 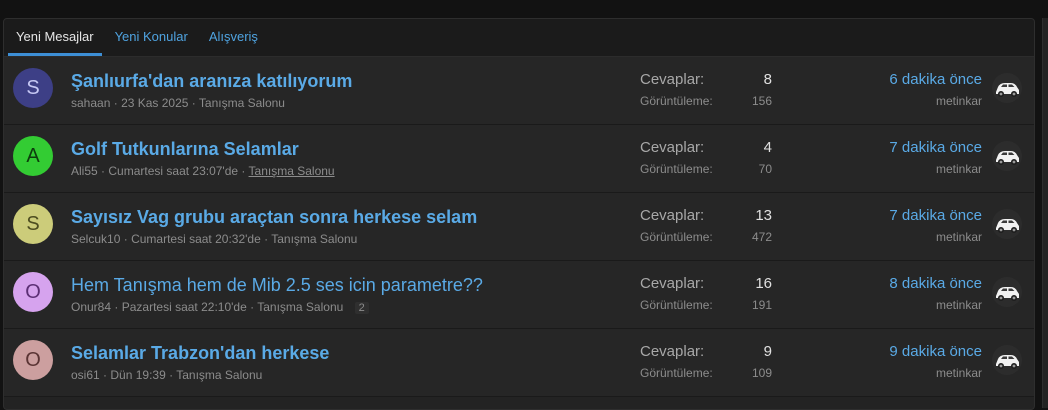 What do you see at coordinates (137, 375) in the screenshot?
I see `thread-start-date: Dün 19:39` at bounding box center [137, 375].